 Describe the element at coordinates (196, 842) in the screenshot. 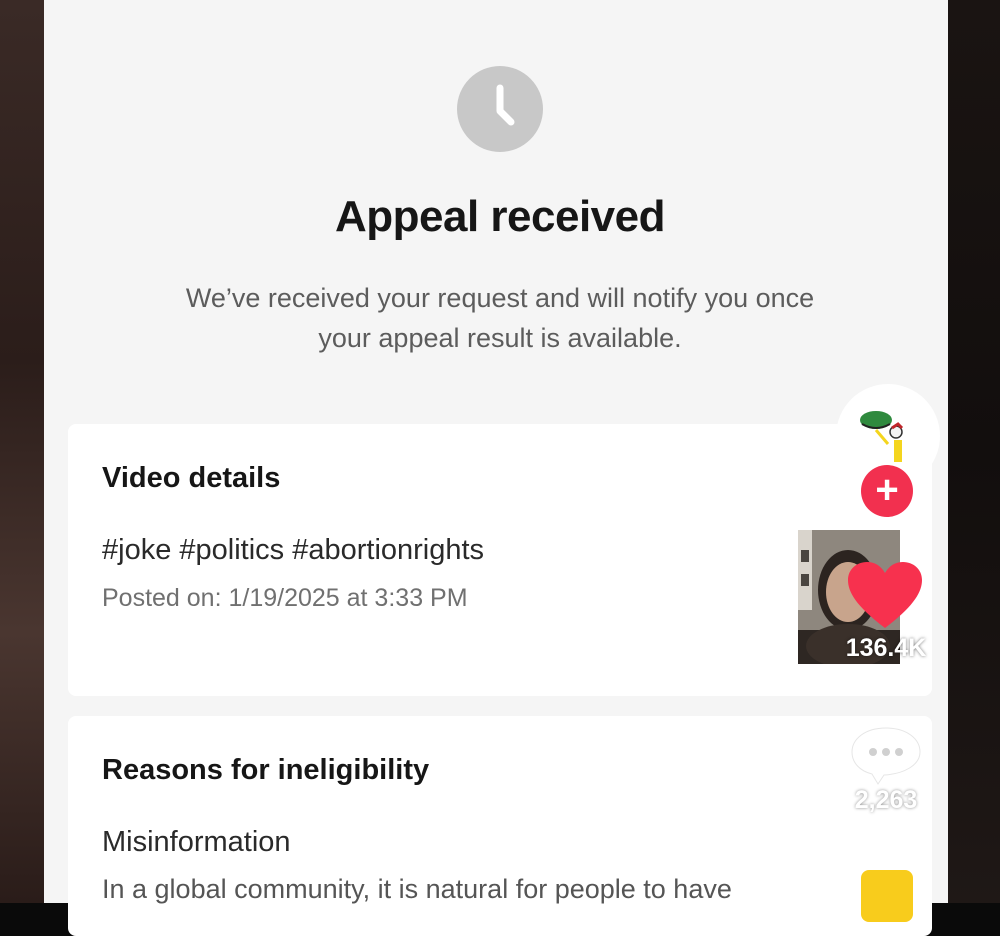

I see `reason-title: Misinformation` at that location.